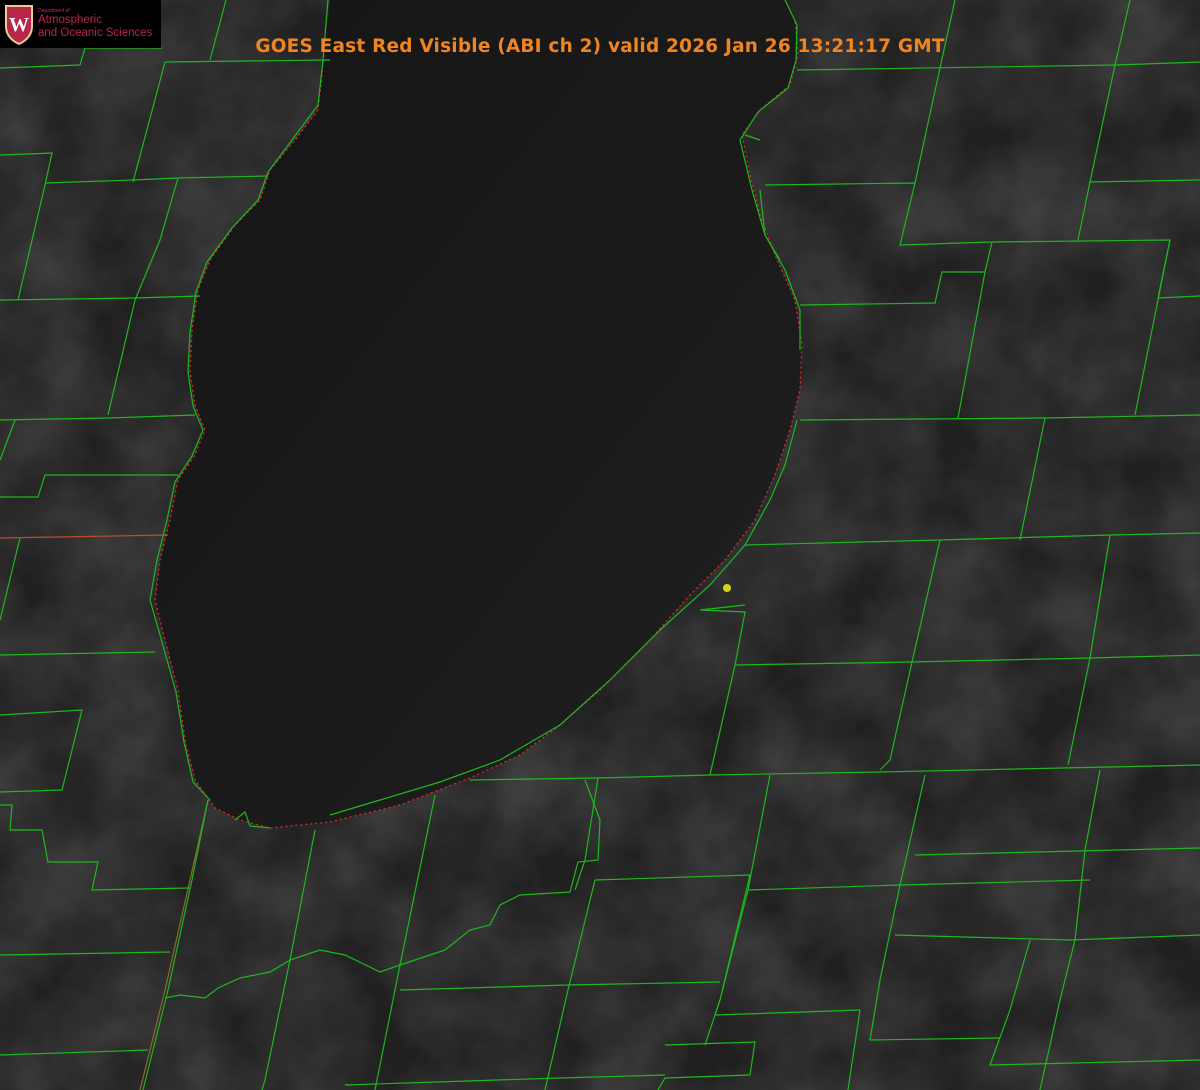 The height and width of the screenshot is (1090, 1200). What do you see at coordinates (727, 588) in the screenshot?
I see `location-marker` at bounding box center [727, 588].